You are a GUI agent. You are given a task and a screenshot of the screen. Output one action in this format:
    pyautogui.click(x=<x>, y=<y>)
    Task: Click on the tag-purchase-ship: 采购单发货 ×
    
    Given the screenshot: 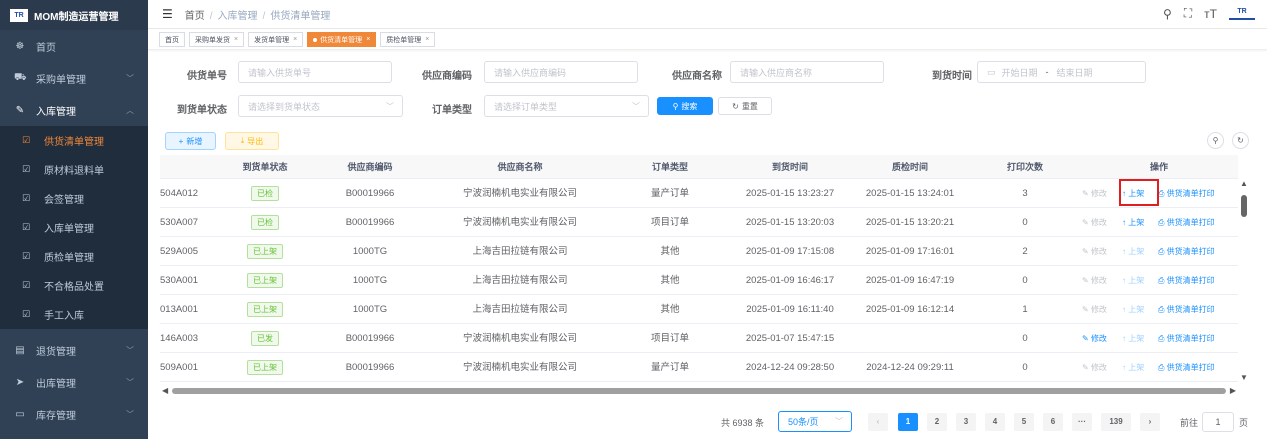 What is the action you would take?
    pyautogui.click(x=217, y=39)
    